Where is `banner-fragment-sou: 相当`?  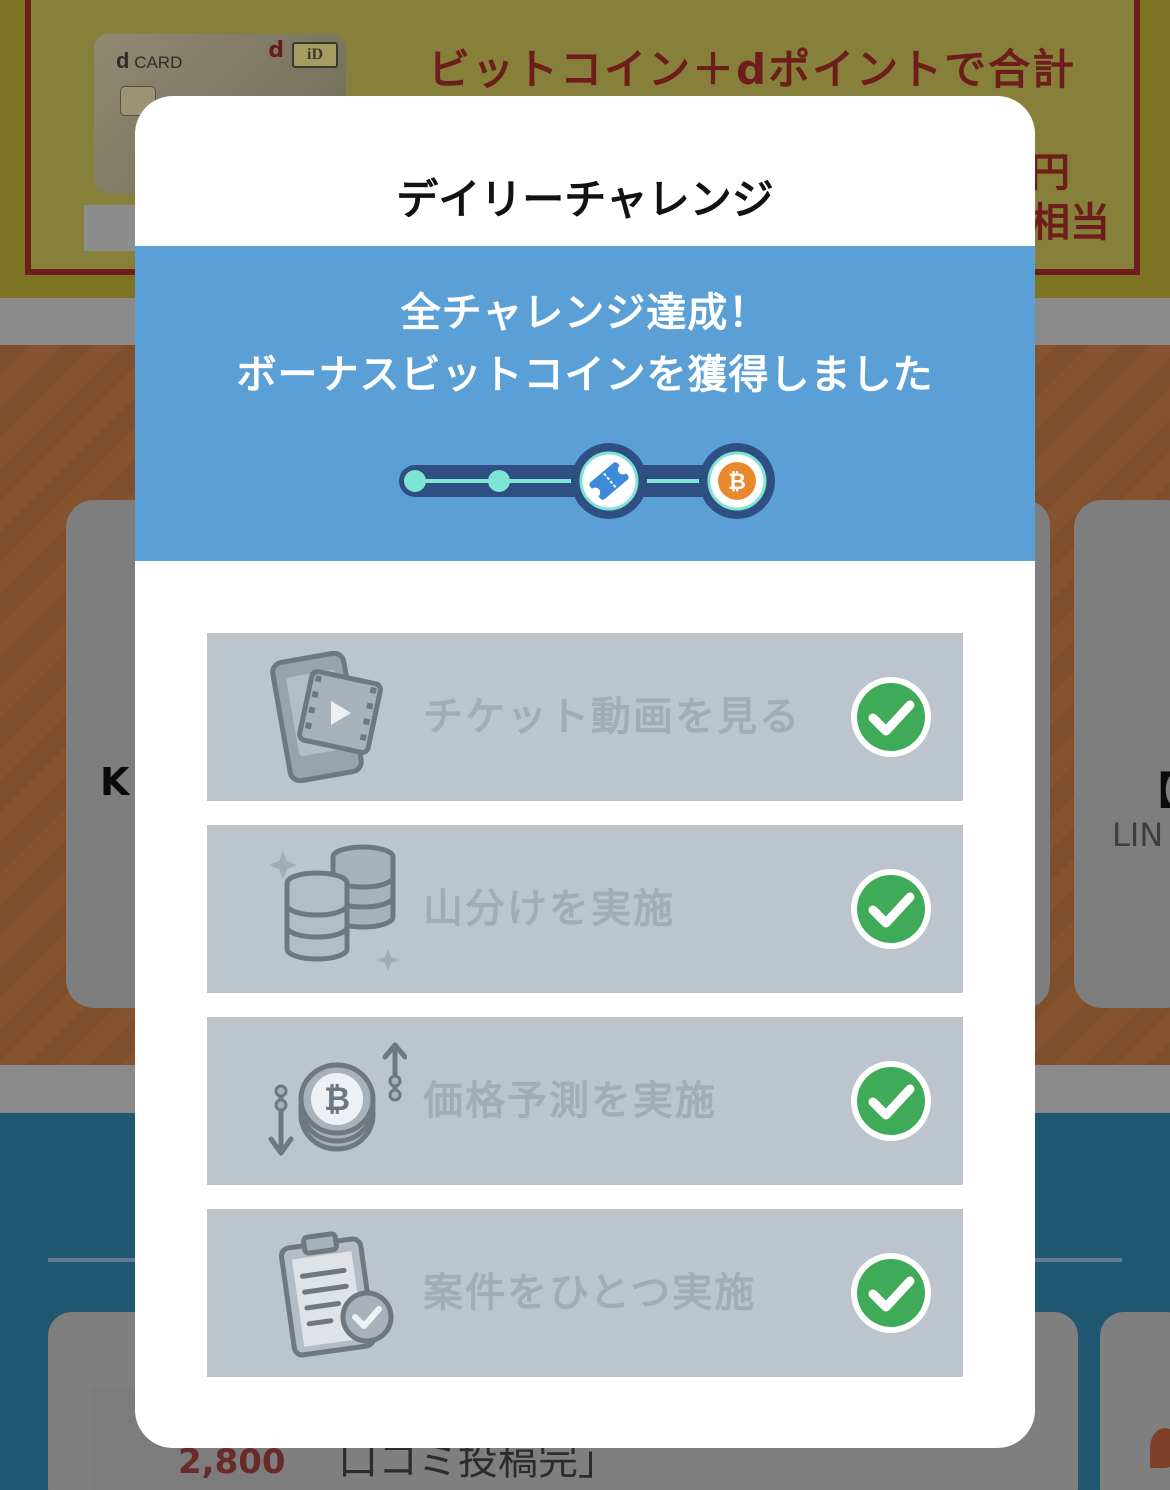
banner-fragment-sou: 相当 is located at coordinates (1070, 223).